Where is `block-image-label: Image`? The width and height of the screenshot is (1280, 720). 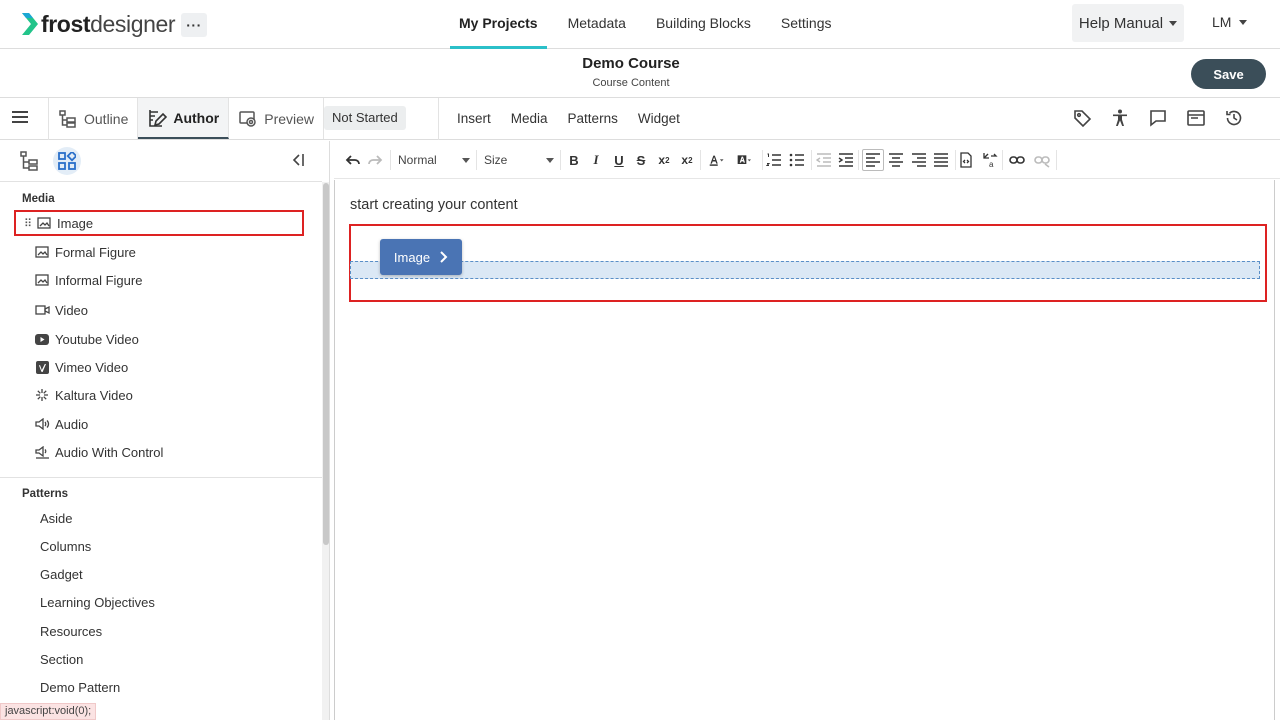
block-image-label: Image is located at coordinates (75, 223).